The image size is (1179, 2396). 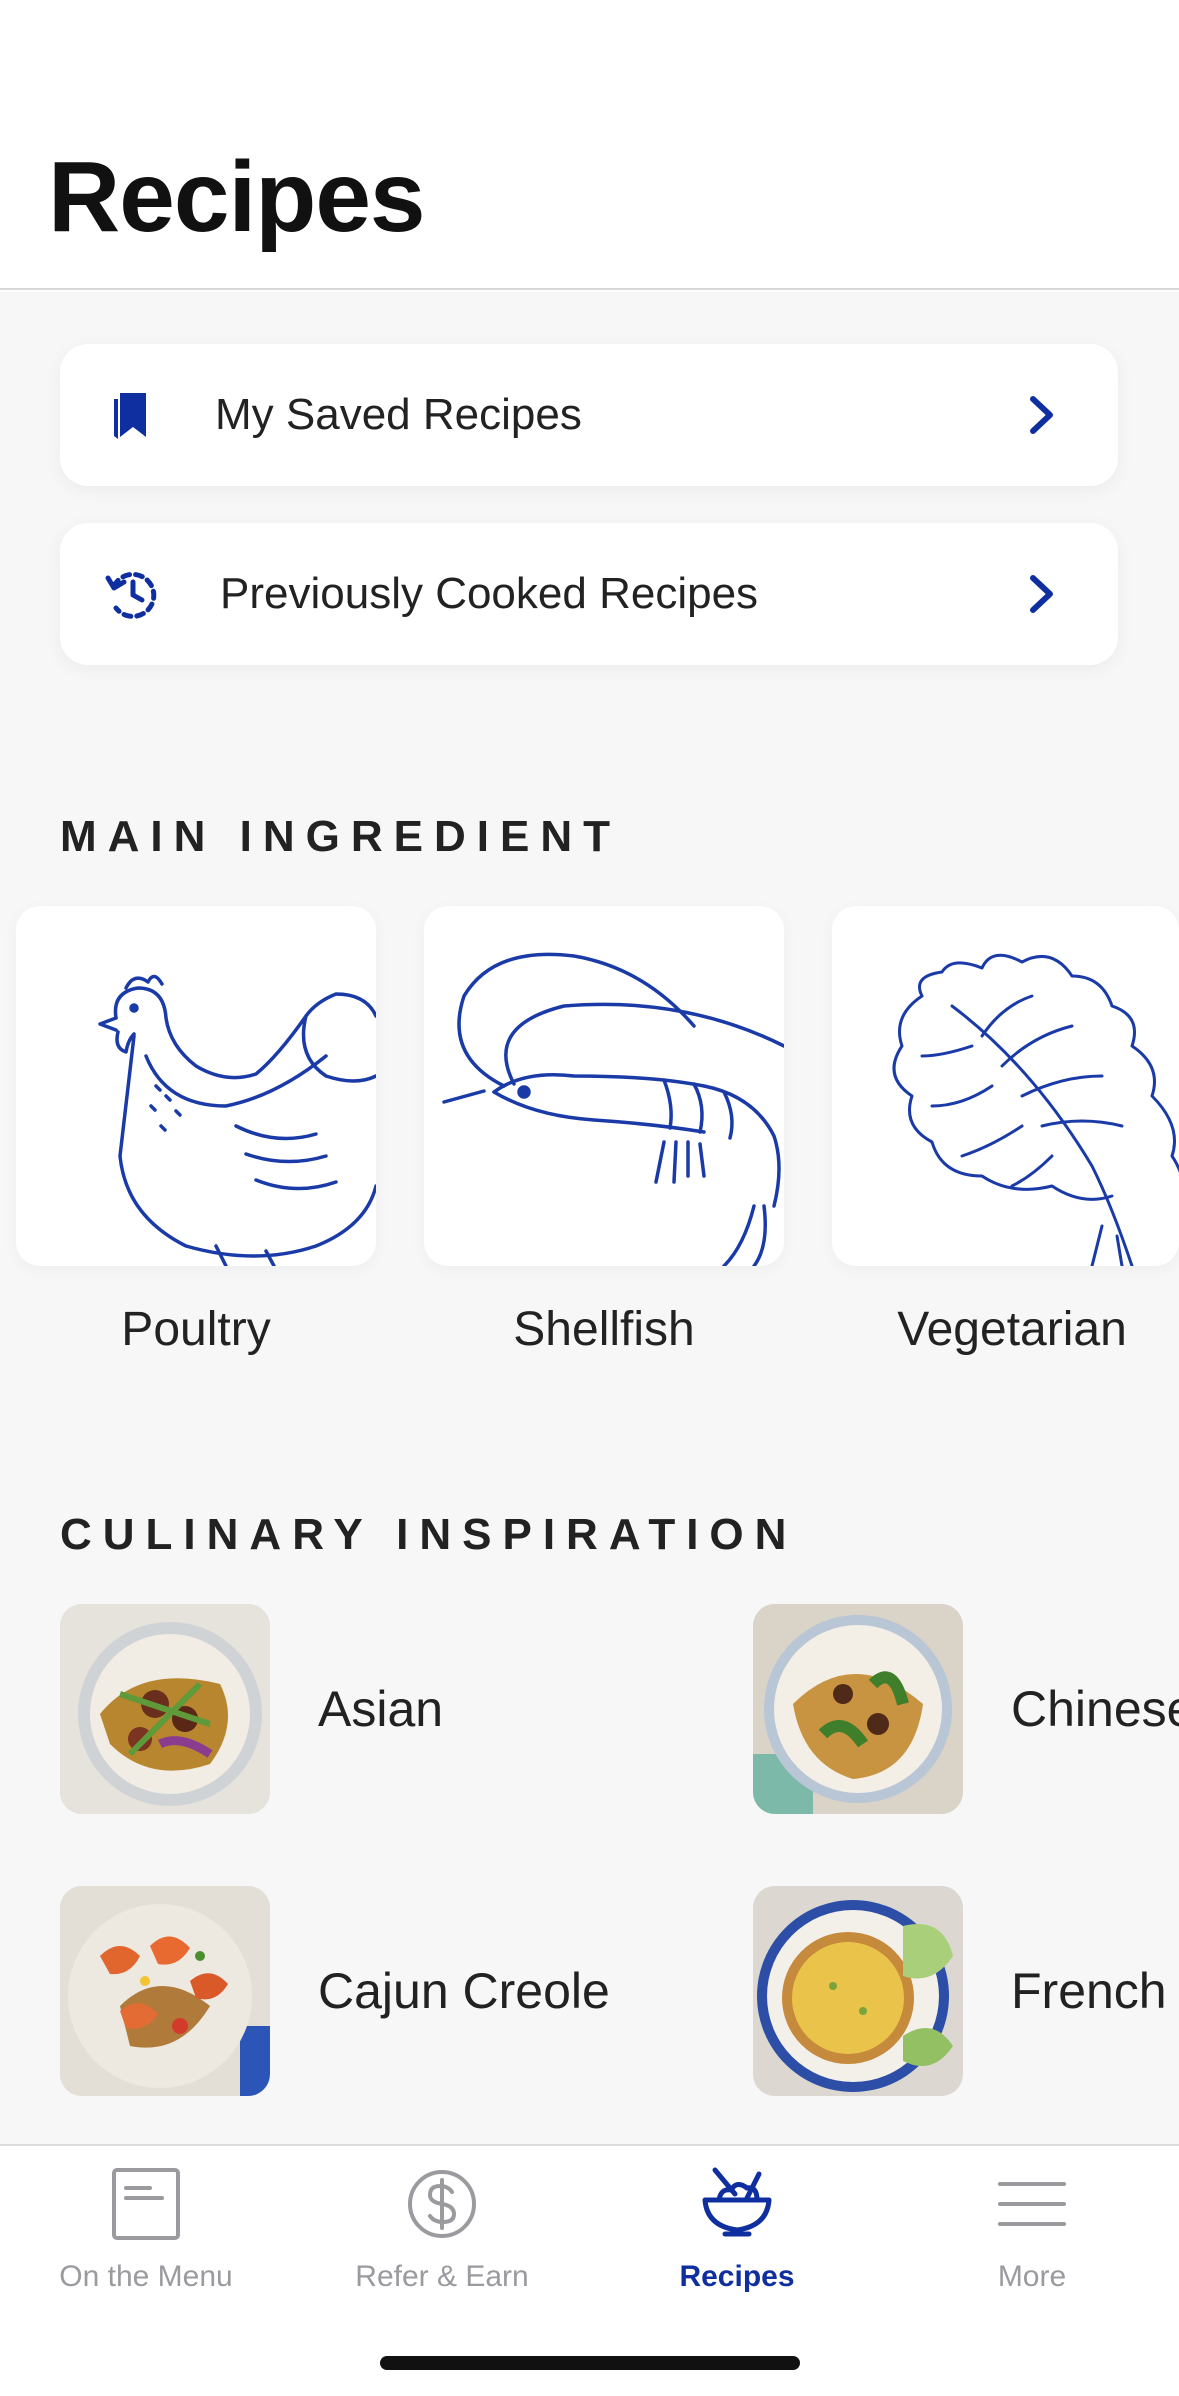 What do you see at coordinates (1095, 1709) in the screenshot?
I see `chinese-label: Chinese` at bounding box center [1095, 1709].